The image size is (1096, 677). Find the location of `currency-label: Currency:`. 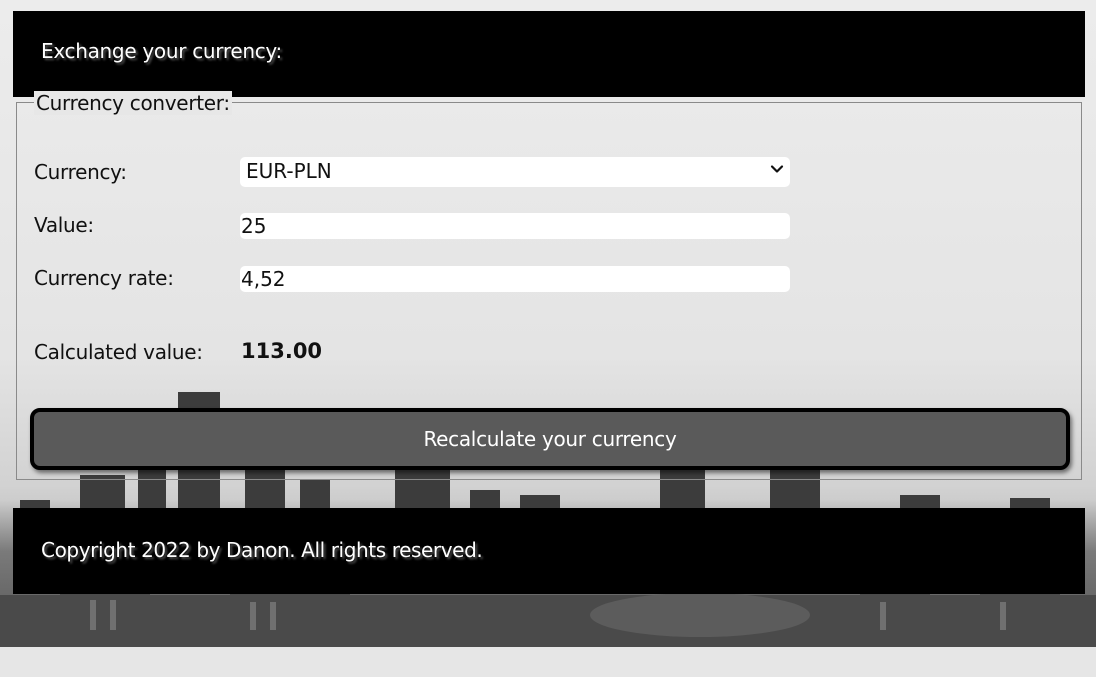

currency-label: Currency: is located at coordinates (80, 172).